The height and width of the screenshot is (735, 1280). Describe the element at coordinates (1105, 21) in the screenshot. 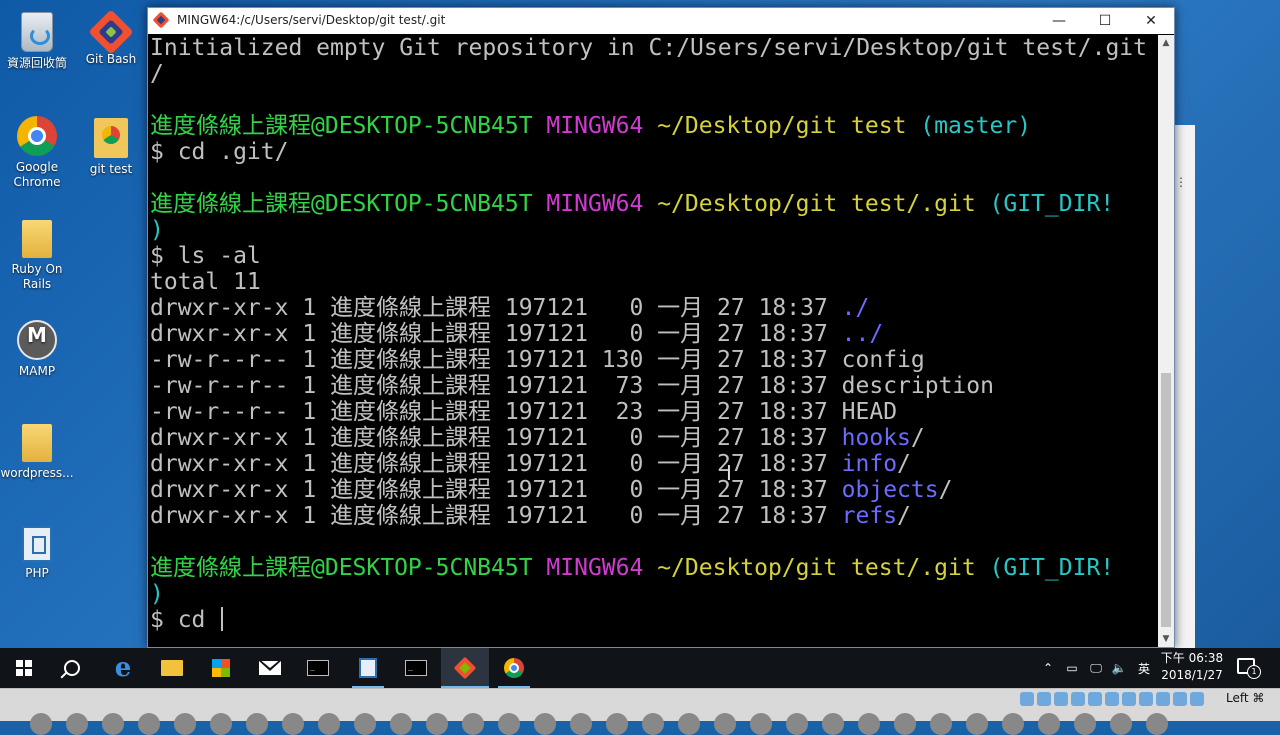

I see `maximize-button: ☐` at that location.